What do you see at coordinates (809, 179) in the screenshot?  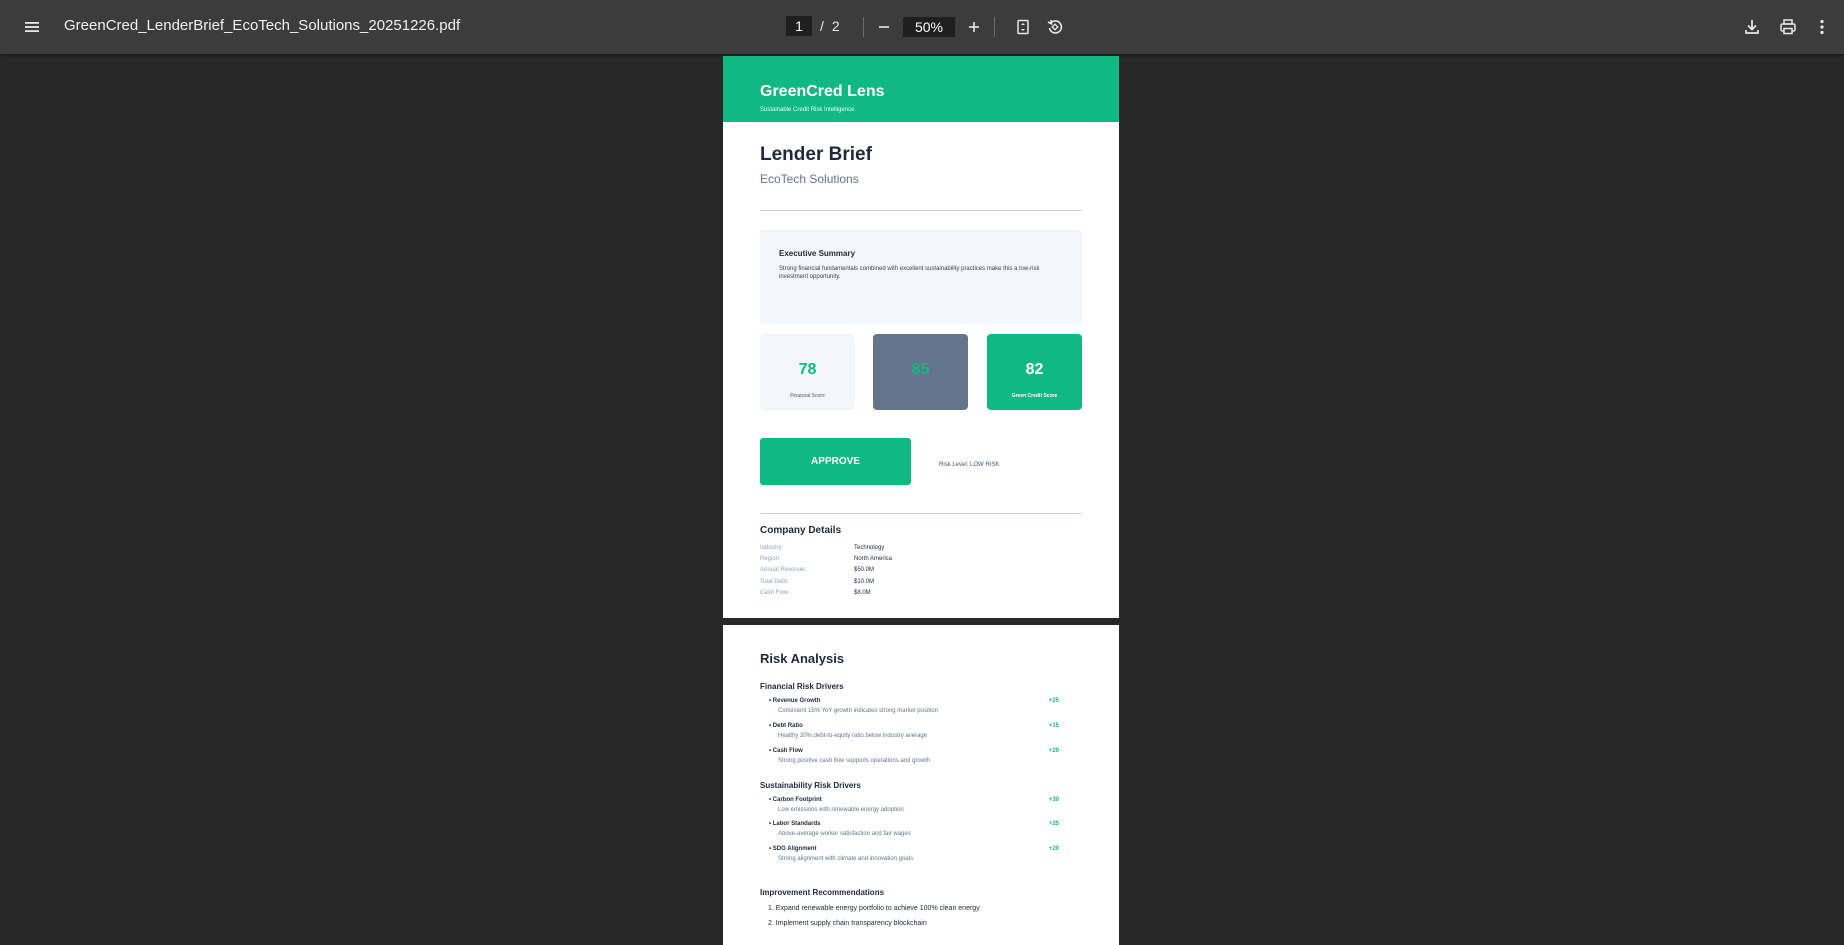 I see `company-name: EcoTech Solutions` at bounding box center [809, 179].